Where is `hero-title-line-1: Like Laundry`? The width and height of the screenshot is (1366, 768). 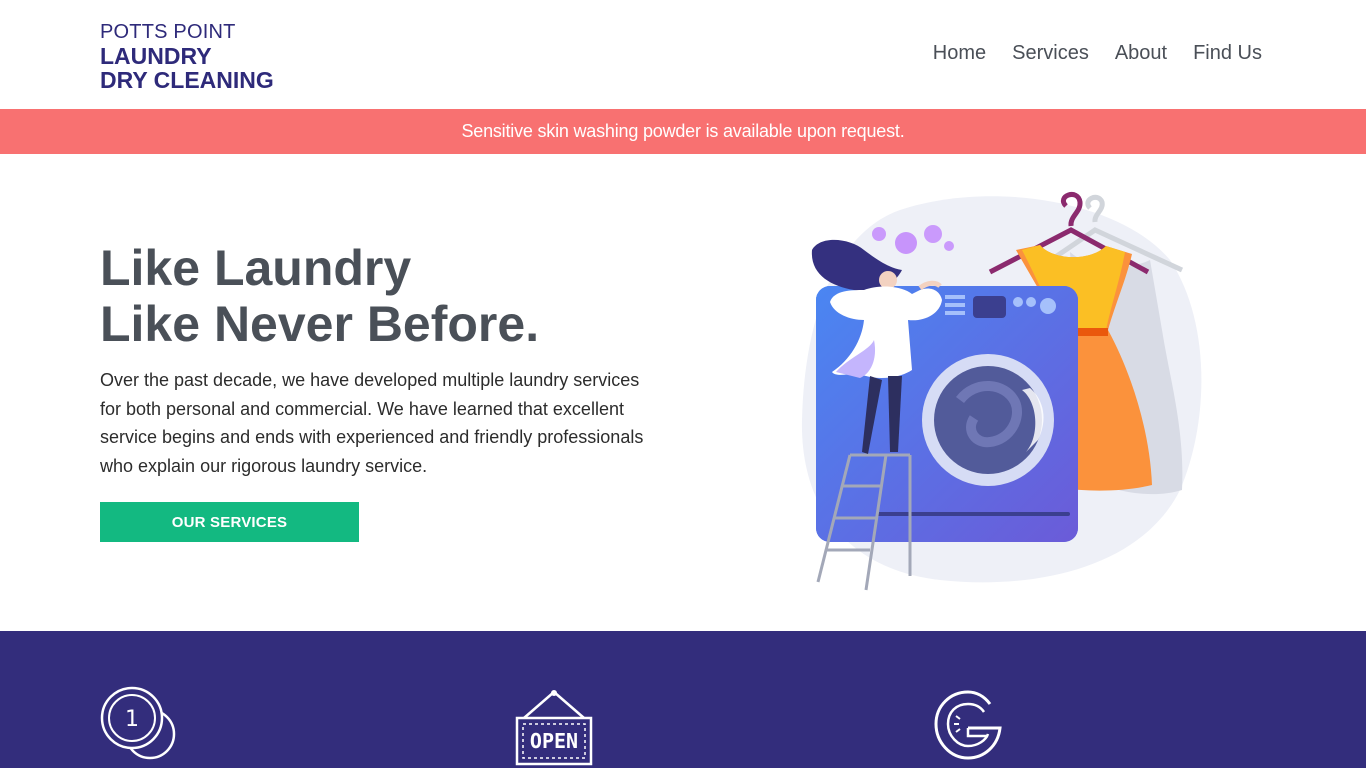
hero-title-line-1: Like Laundry is located at coordinates (256, 268).